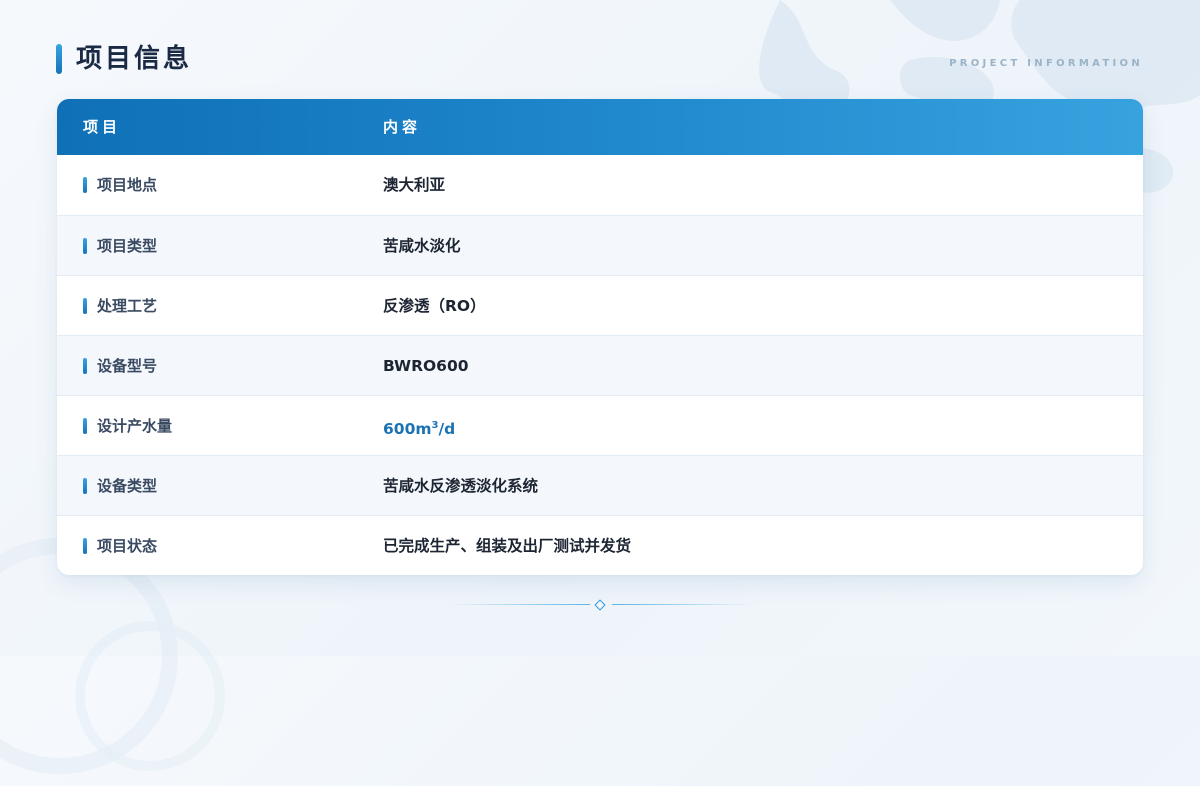 Image resolution: width=1200 pixels, height=786 pixels. Describe the element at coordinates (59, 59) in the screenshot. I see `title-accent-bar` at that location.